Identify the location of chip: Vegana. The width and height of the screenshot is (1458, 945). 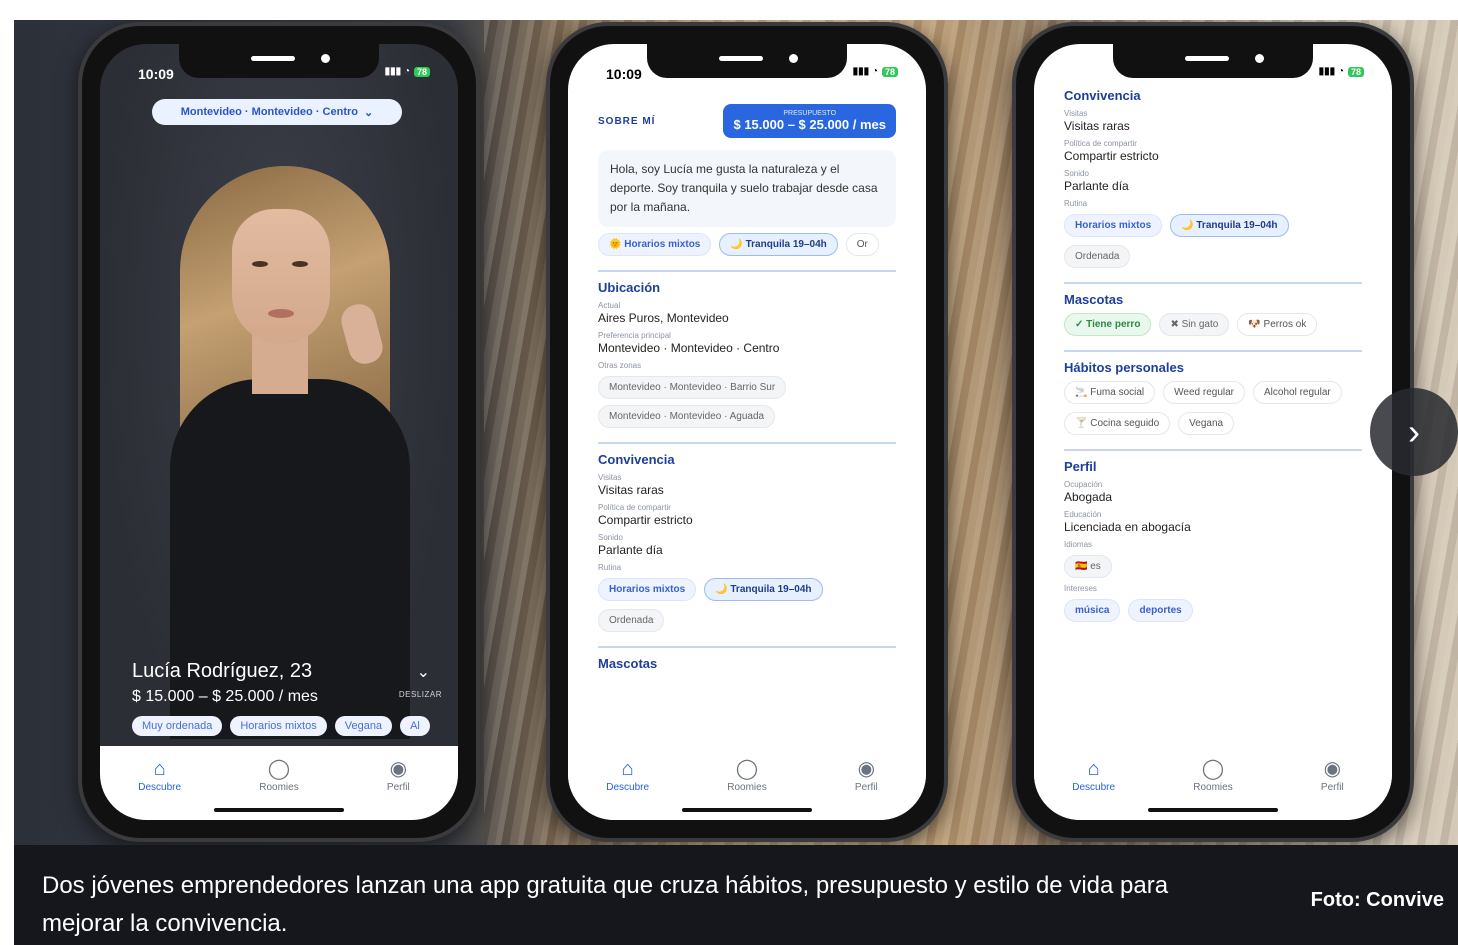
(1206, 423).